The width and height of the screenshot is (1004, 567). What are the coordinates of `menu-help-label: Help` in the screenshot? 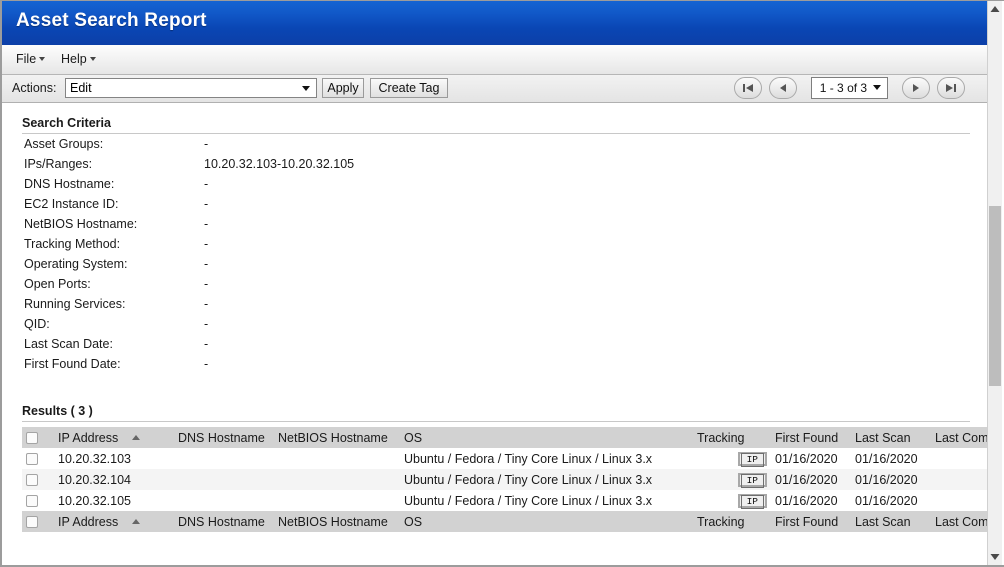 It's located at (74, 59).